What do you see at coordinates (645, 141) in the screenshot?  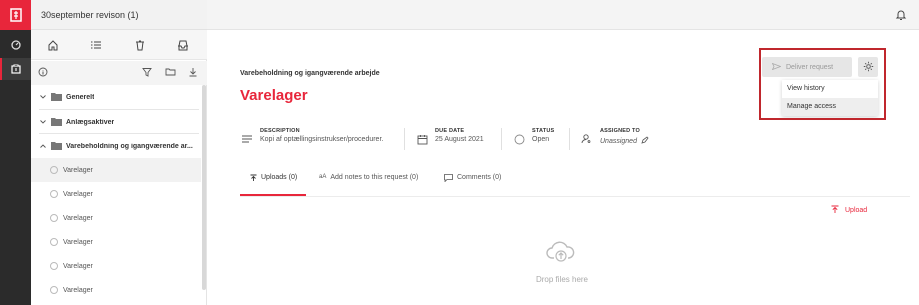 I see `pencil-icon` at bounding box center [645, 141].